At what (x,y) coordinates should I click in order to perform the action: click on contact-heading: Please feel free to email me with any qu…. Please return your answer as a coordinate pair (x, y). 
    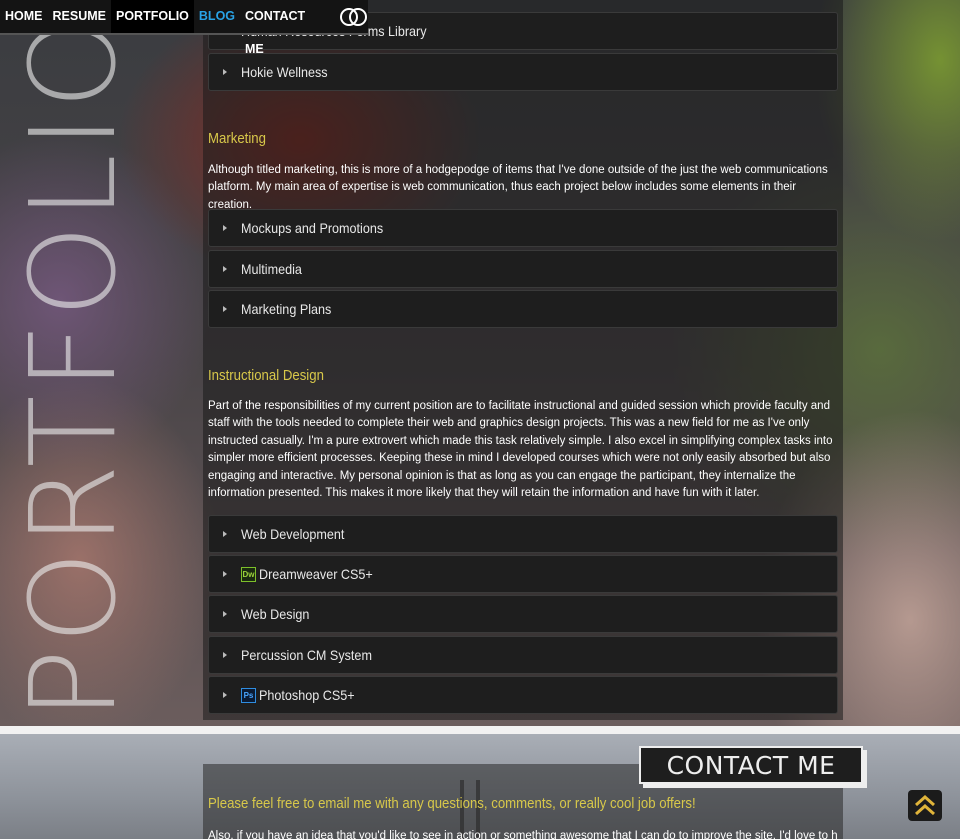
    Looking at the image, I should click on (452, 803).